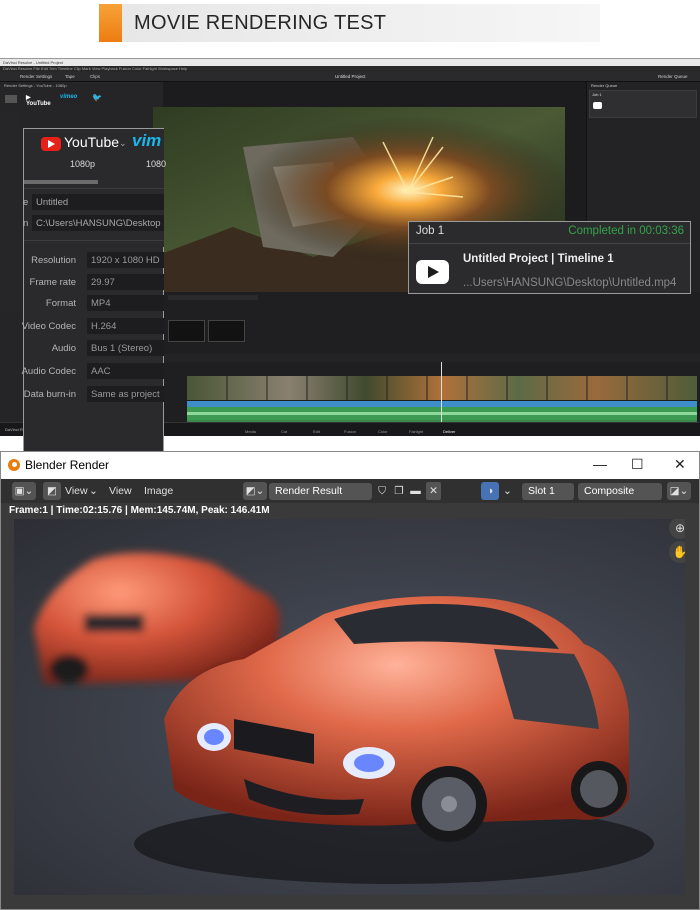 Image resolution: width=700 pixels, height=910 pixels. Describe the element at coordinates (449, 431) in the screenshot. I see `tab-deliver: Deliver` at that location.